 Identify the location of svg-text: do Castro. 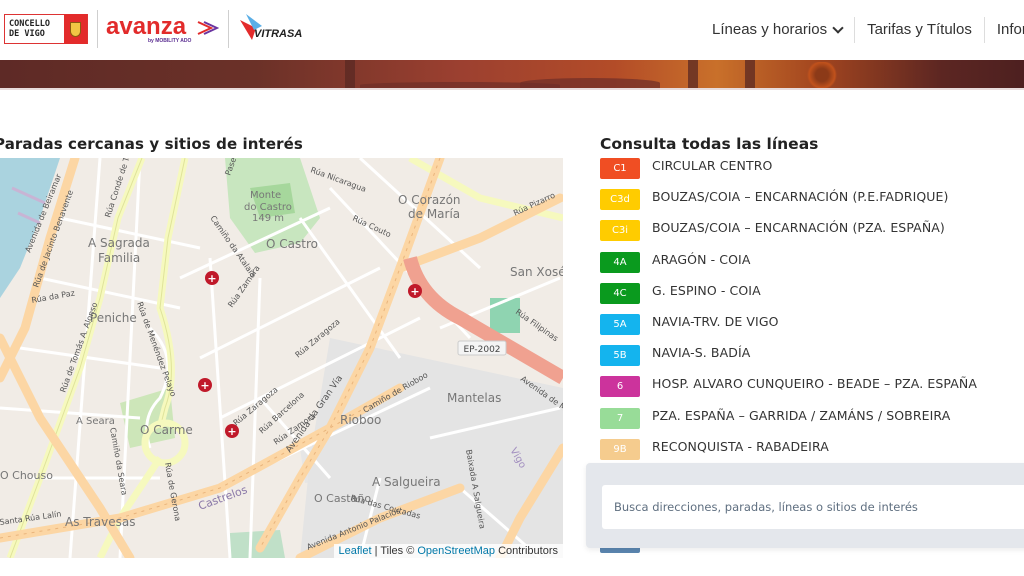
(268, 207).